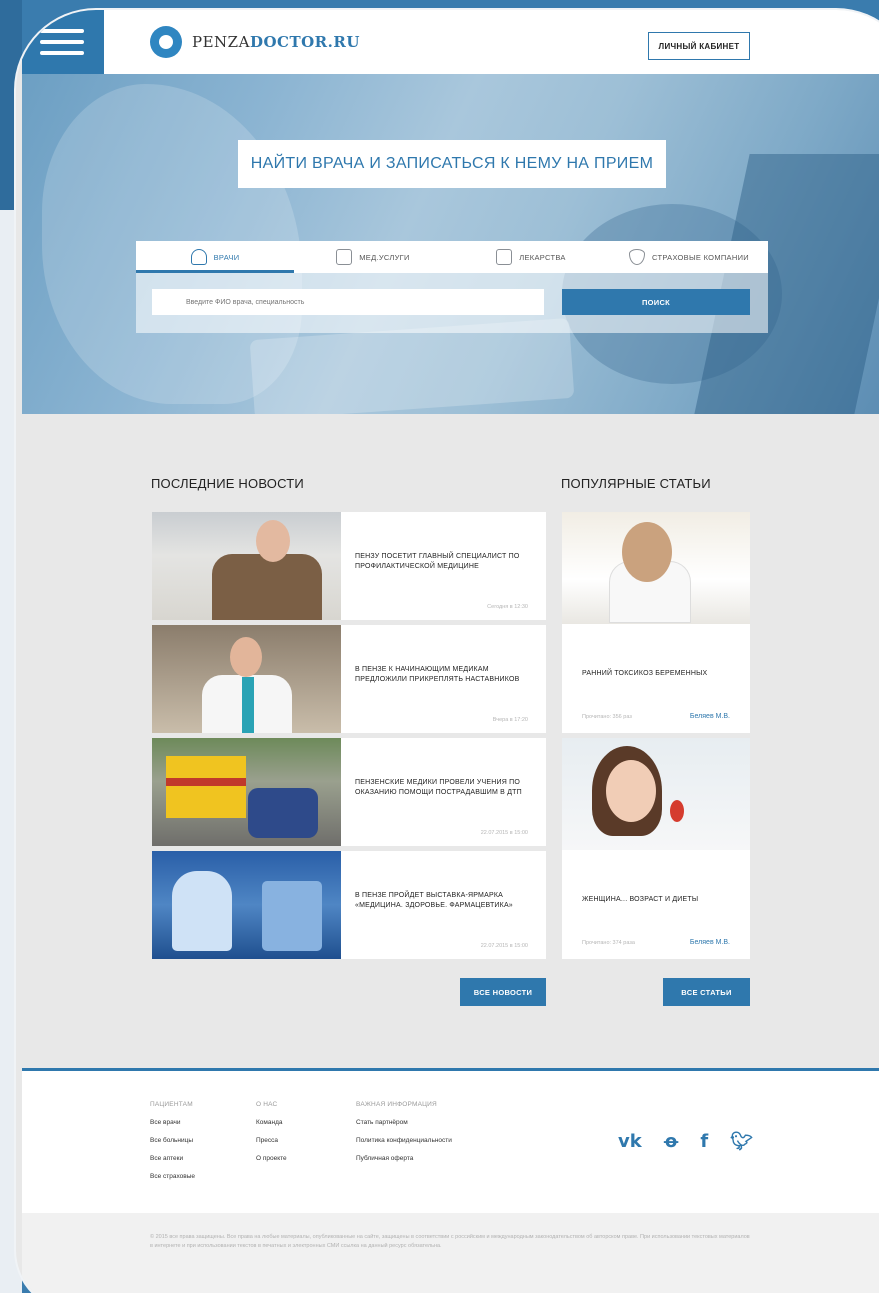  What do you see at coordinates (507, 607) in the screenshot?
I see `news-date: Сегодня в 12:30` at bounding box center [507, 607].